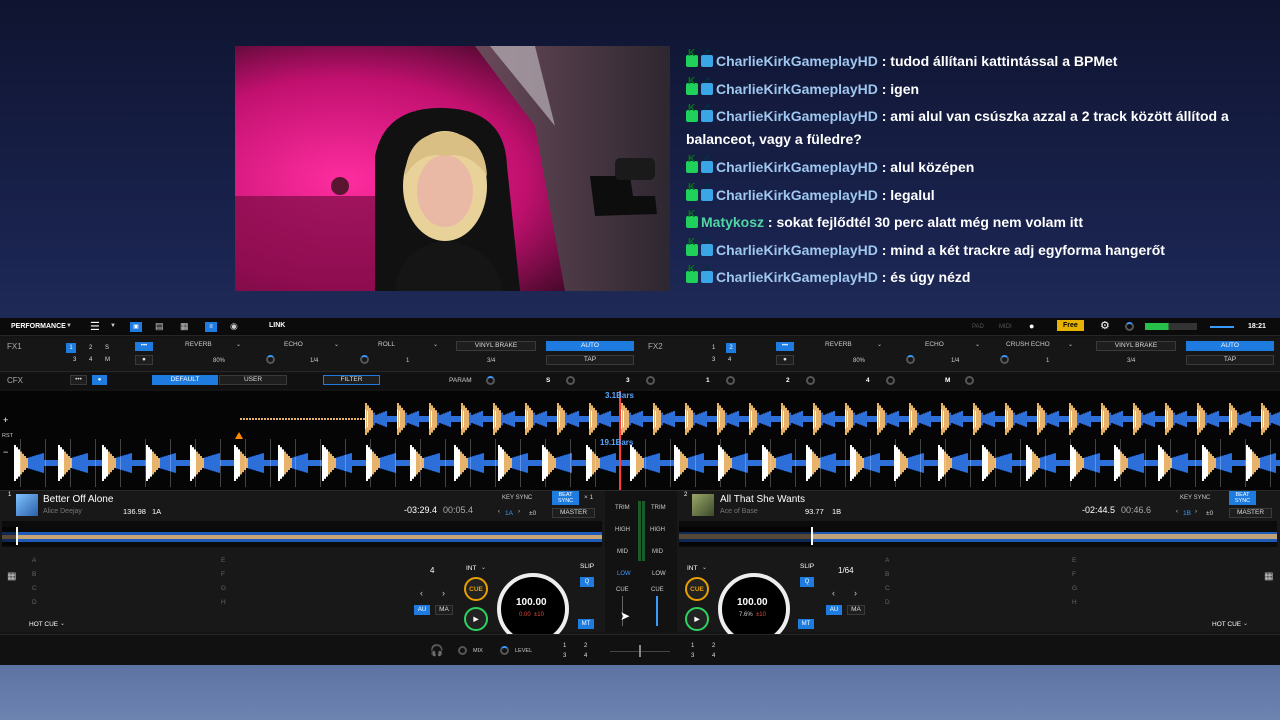 The width and height of the screenshot is (1280, 720). What do you see at coordinates (622, 590) in the screenshot?
I see `ch1-cue-button: CUE` at bounding box center [622, 590].